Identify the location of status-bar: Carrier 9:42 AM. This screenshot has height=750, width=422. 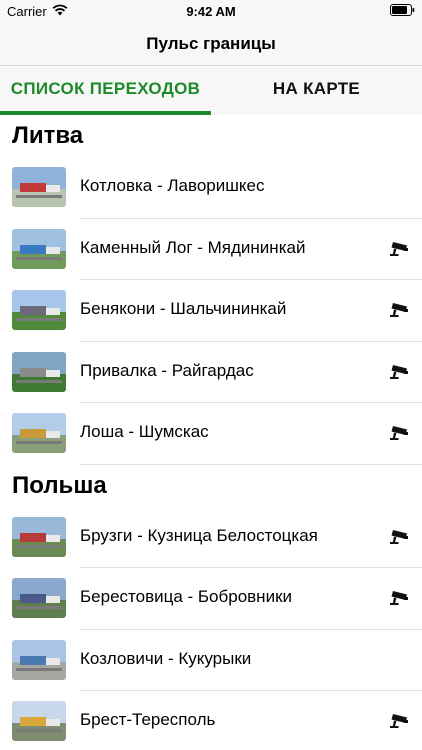
(211, 11).